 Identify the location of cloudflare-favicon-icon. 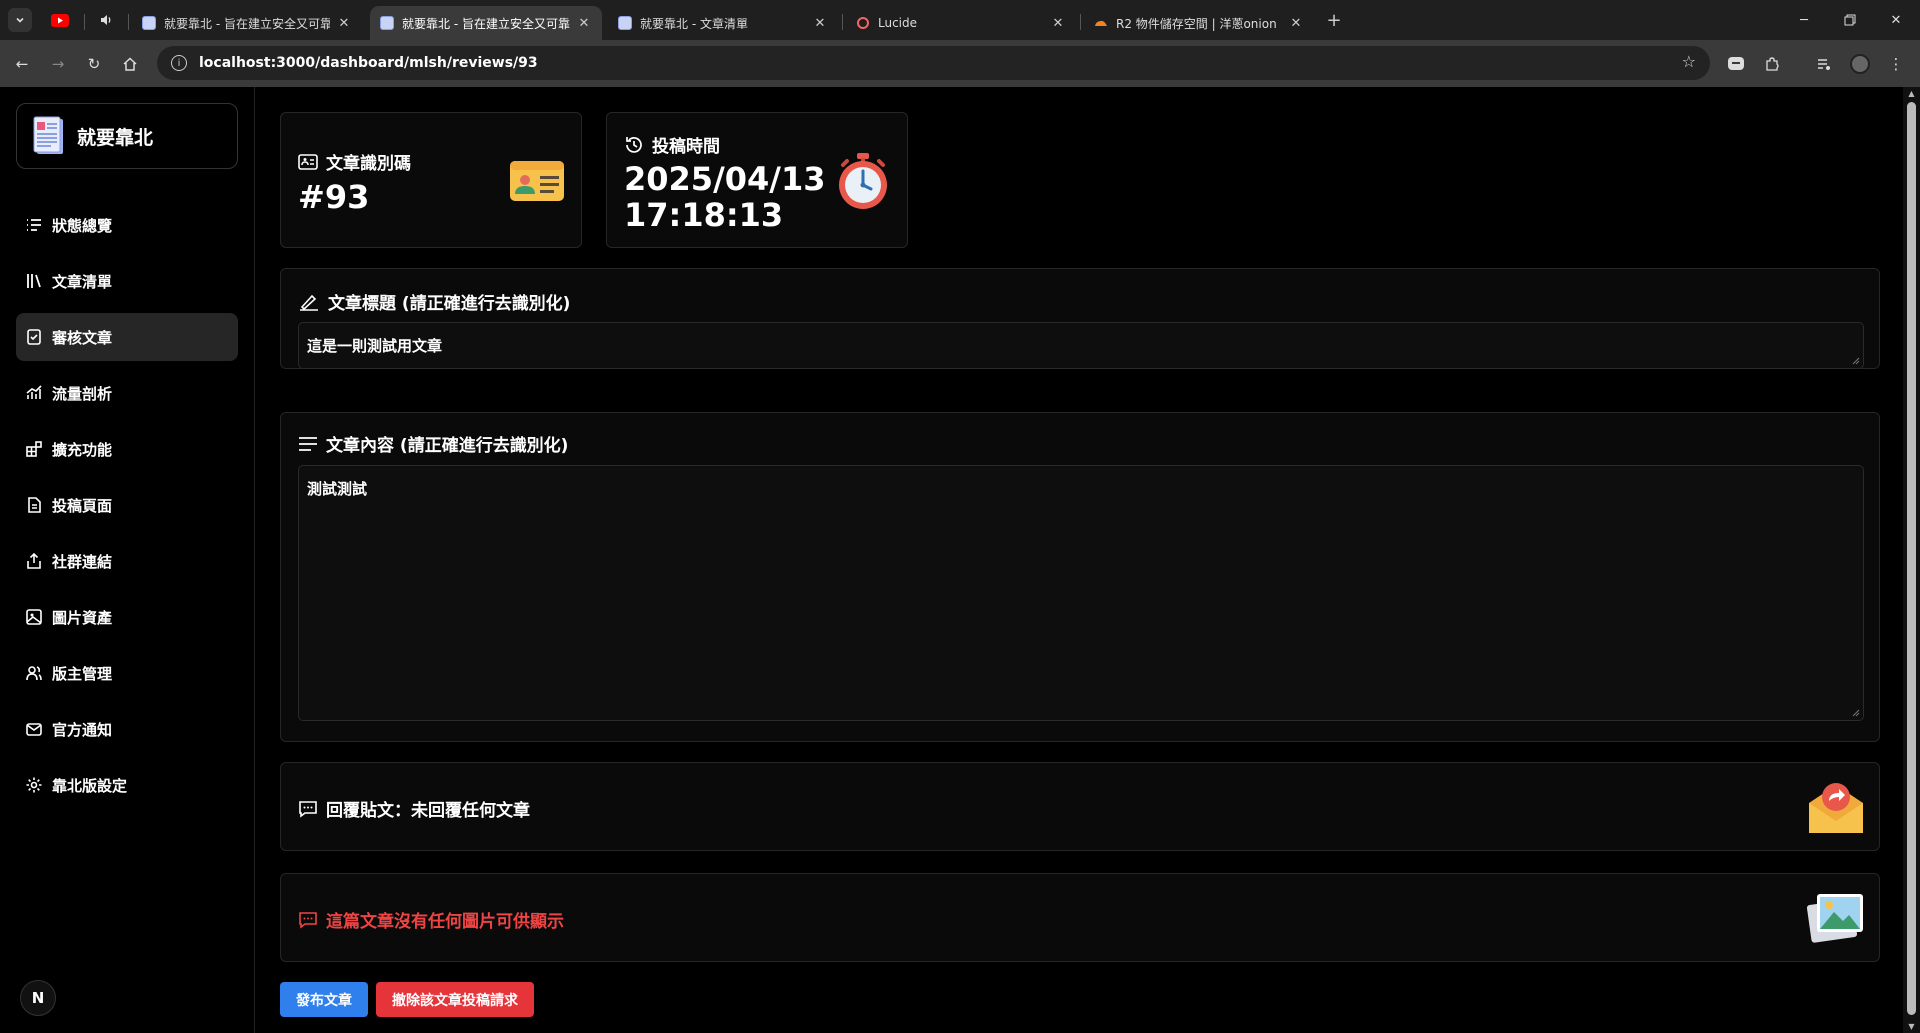
(1101, 23).